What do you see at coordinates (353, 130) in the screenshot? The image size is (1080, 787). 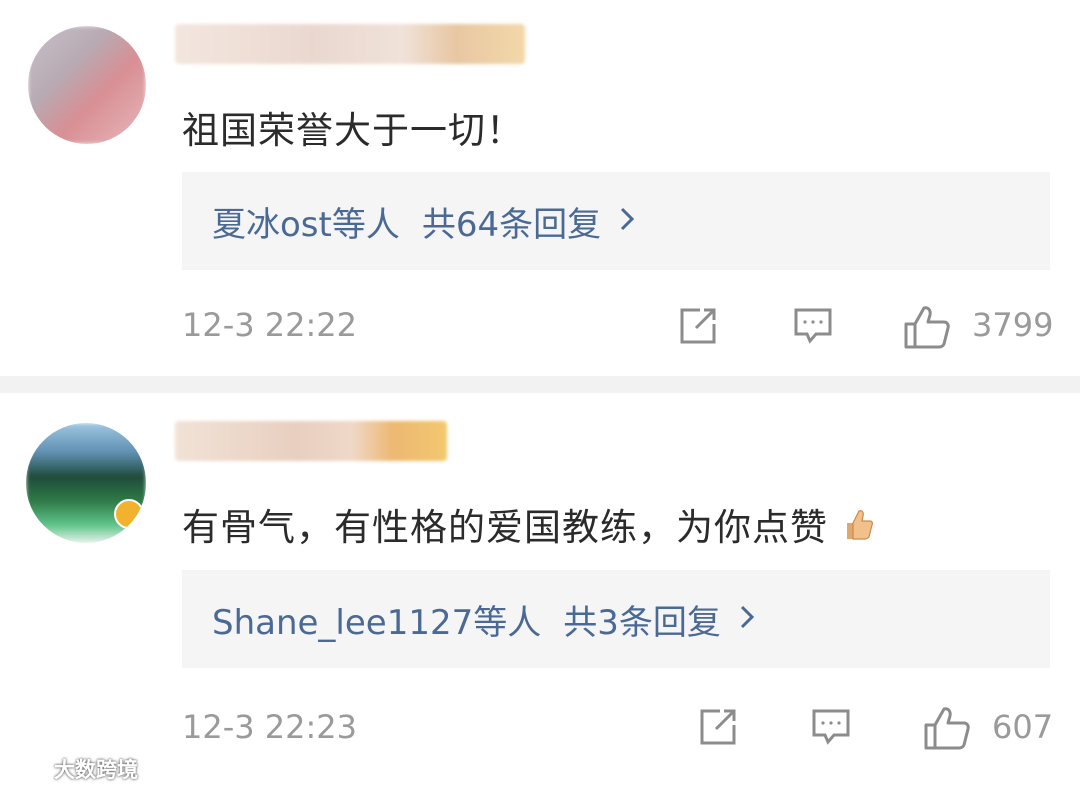 I see `comment-text: 祖国荣誉大于一切！` at bounding box center [353, 130].